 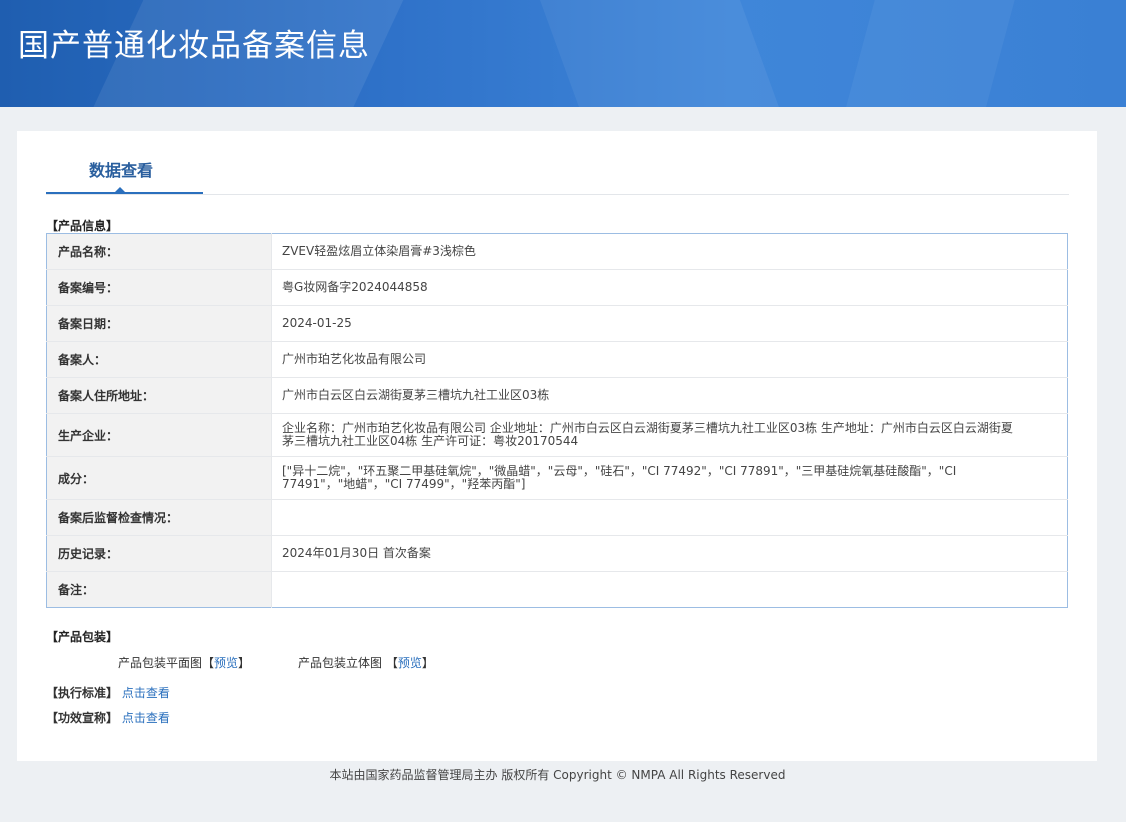 I want to click on row-label: 备案编号：, so click(x=159, y=287).